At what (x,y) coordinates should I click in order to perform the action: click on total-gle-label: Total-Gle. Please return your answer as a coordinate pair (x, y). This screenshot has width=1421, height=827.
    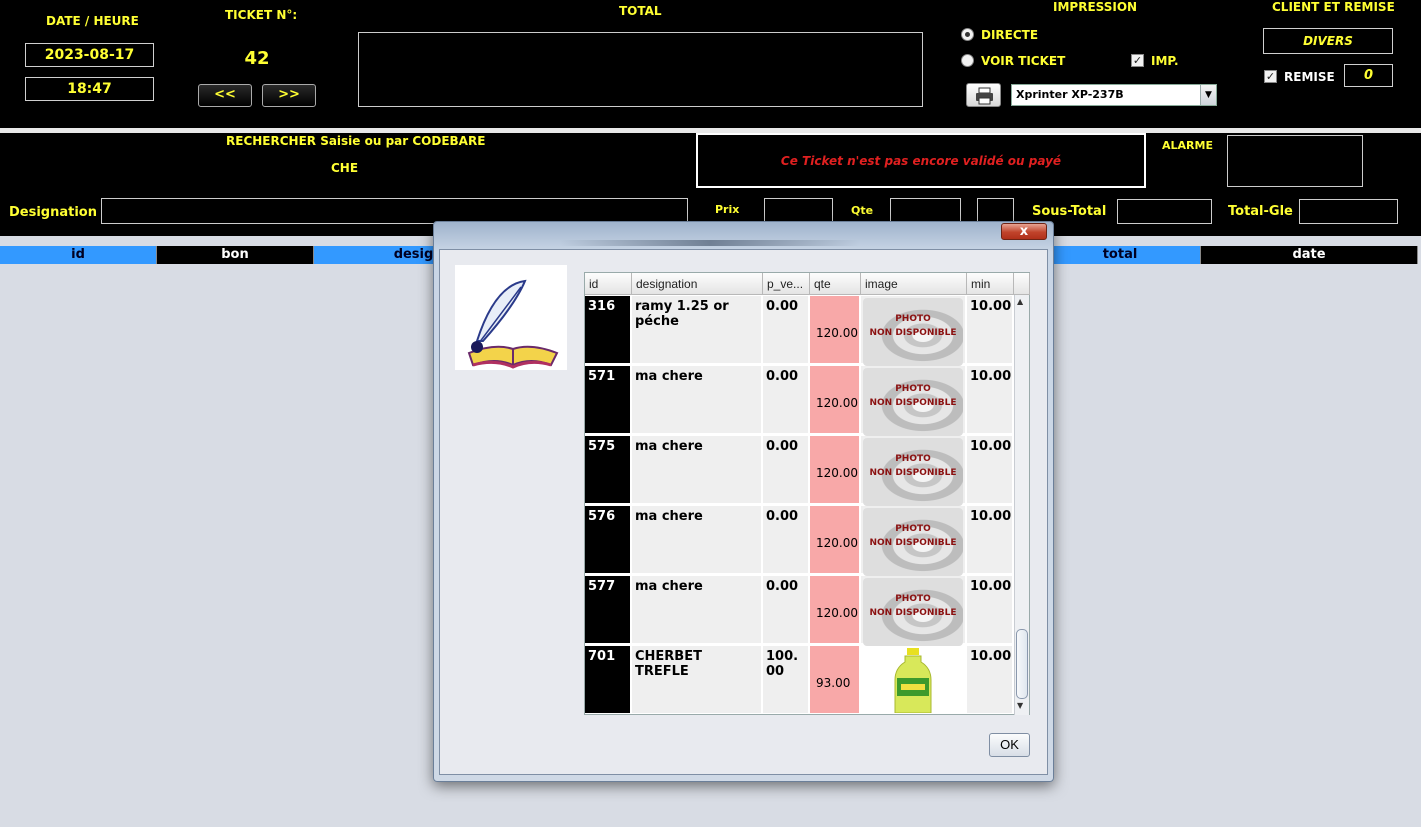
    Looking at the image, I should click on (1260, 211).